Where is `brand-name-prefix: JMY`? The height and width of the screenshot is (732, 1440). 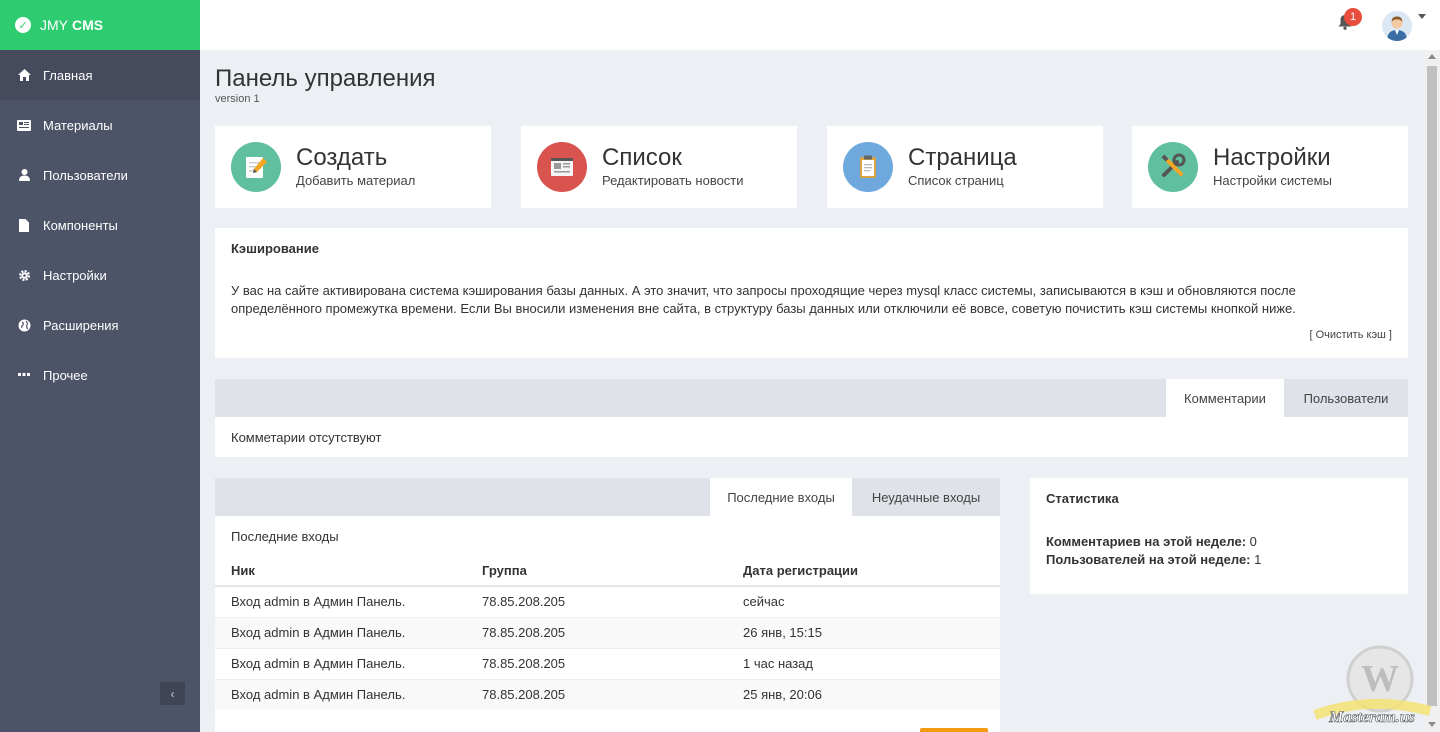 brand-name-prefix: JMY is located at coordinates (54, 25).